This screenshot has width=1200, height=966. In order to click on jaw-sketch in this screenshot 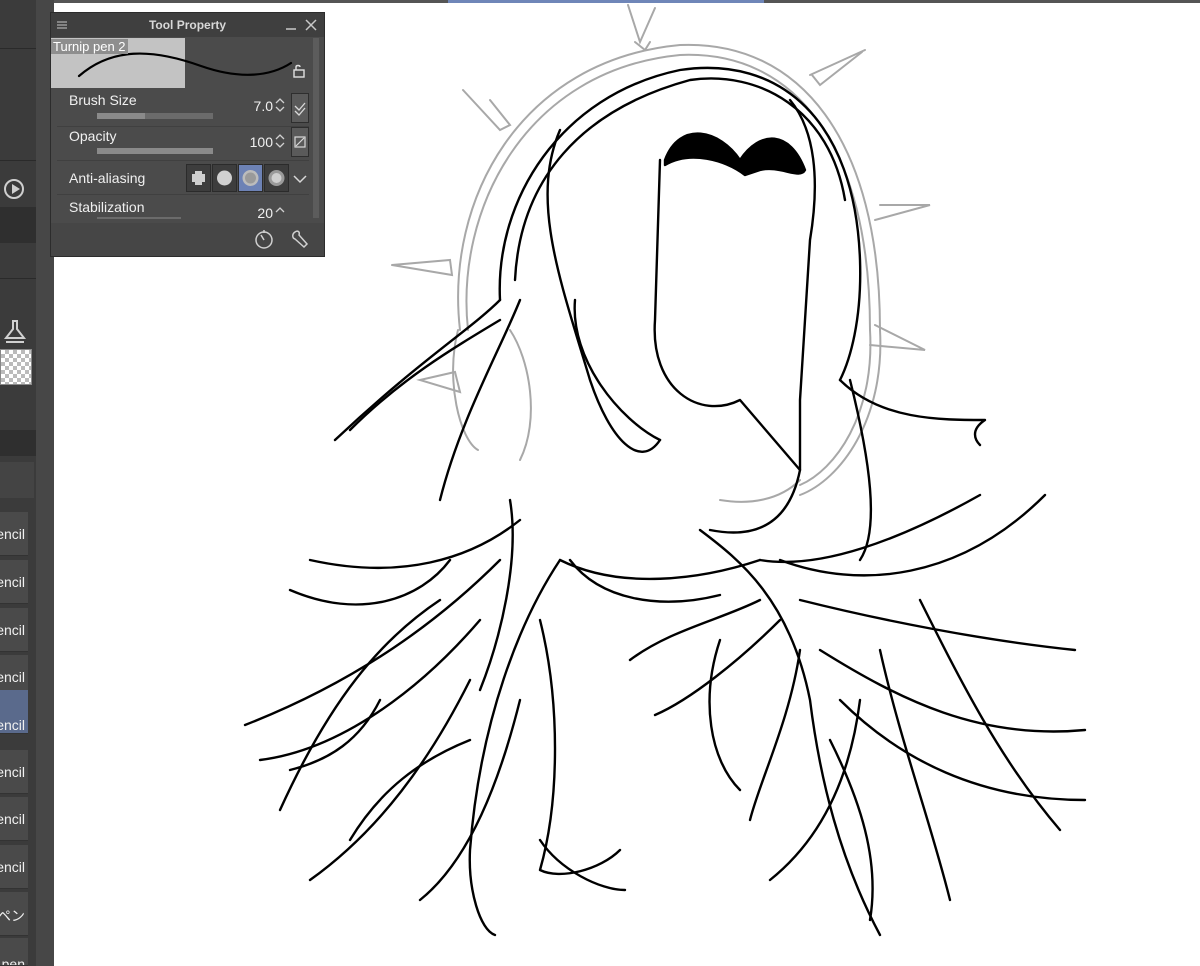, I will do `click(760, 491)`.